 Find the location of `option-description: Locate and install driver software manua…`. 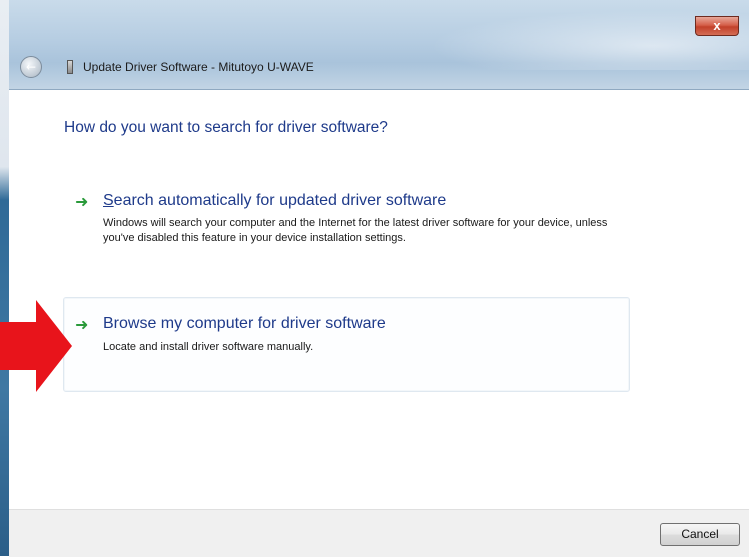

option-description: Locate and install driver software manua… is located at coordinates (208, 347).